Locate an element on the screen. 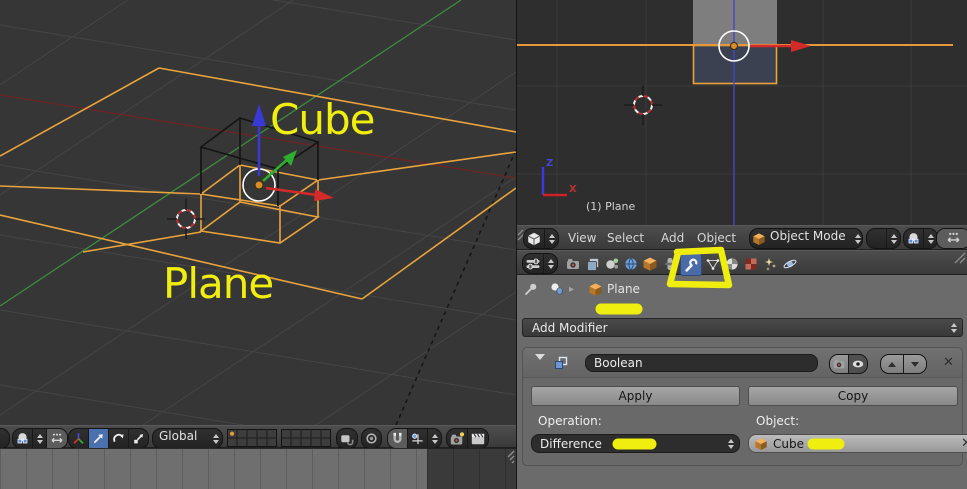 This screenshot has height=489, width=967. orientation-value: Global is located at coordinates (178, 436).